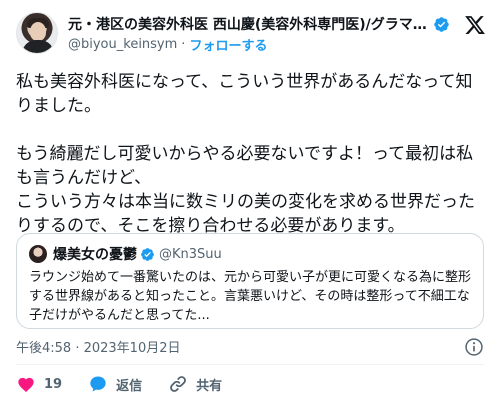 Image resolution: width=500 pixels, height=400 pixels. I want to click on tweet-timestamp: 午後4:58 · 2023年10月2日, so click(98, 346).